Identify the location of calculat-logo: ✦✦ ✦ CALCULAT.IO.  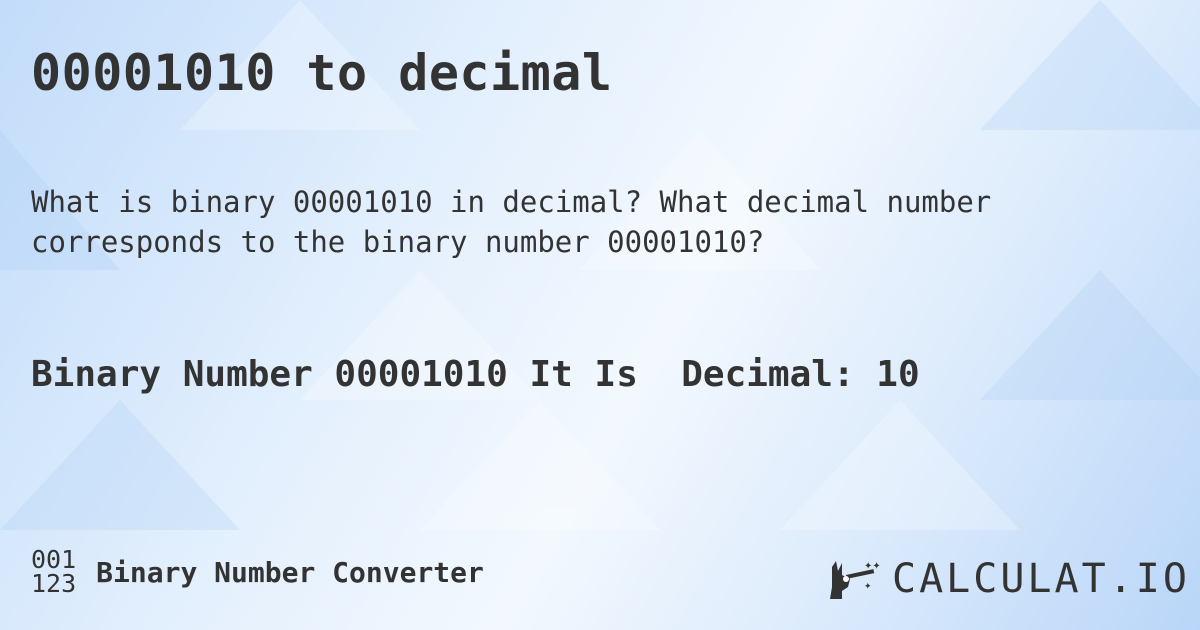
(1009, 579).